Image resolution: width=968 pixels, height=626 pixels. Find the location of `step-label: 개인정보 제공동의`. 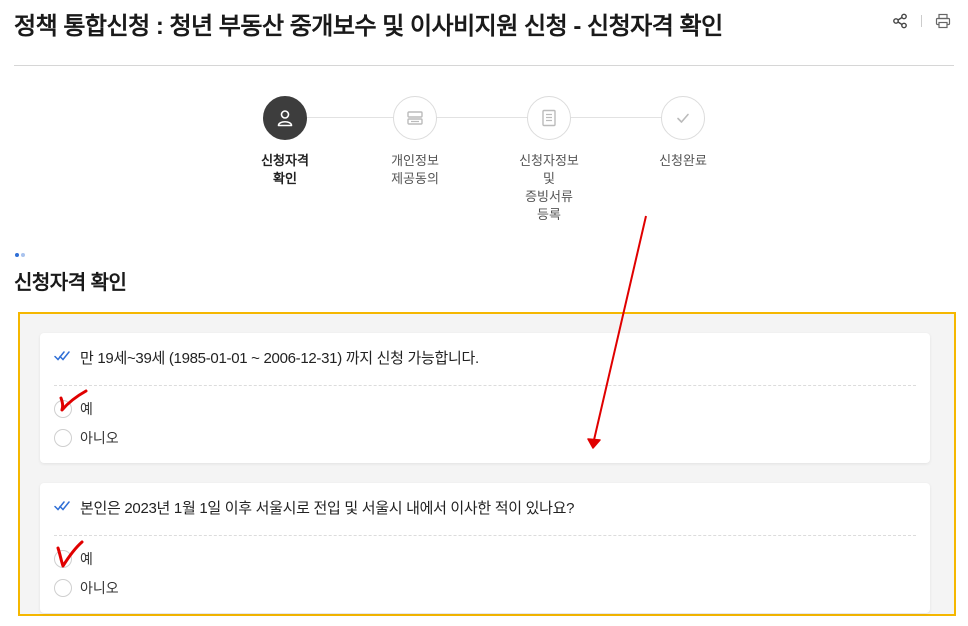

step-label: 개인정보 제공동의 is located at coordinates (415, 169).